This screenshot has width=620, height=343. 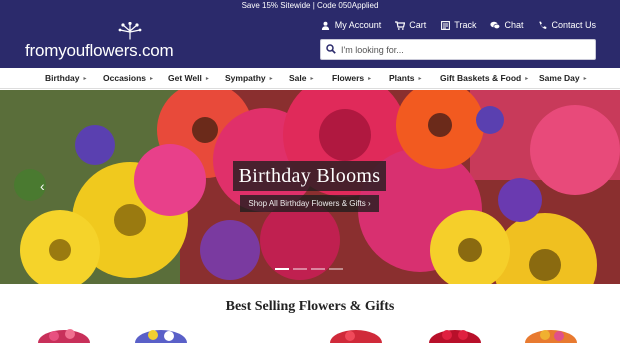 I want to click on nav-item-occasions: Occasions ▸, so click(x=128, y=78).